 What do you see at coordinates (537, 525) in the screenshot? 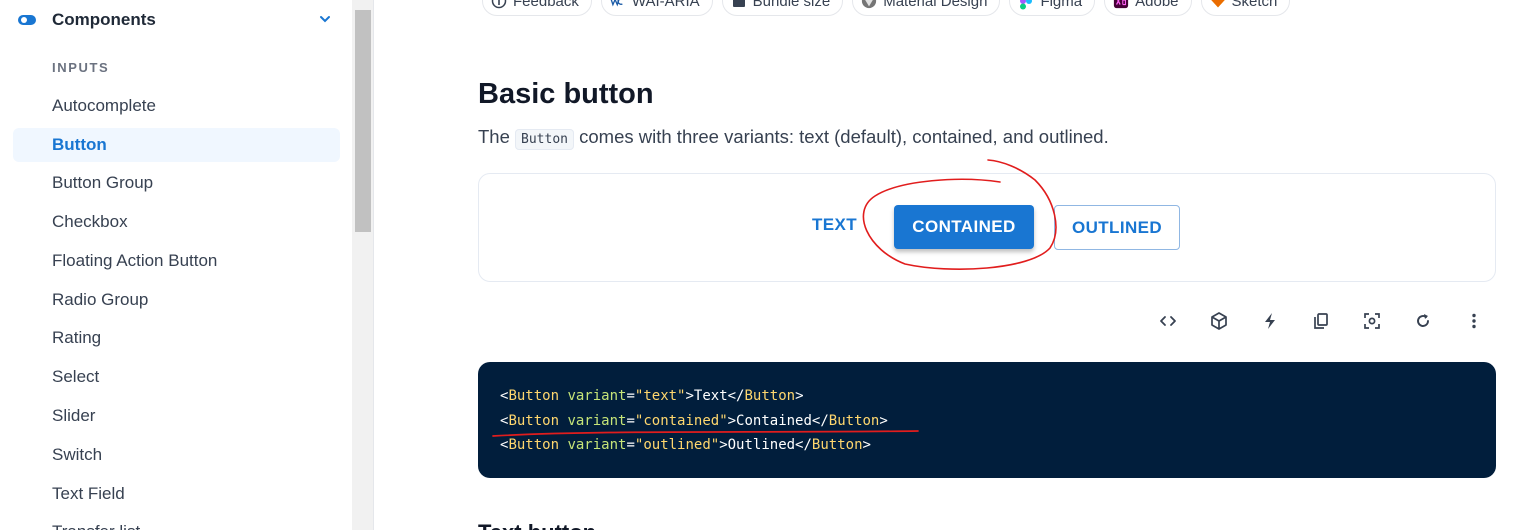
I see `next-section-title: Text button` at bounding box center [537, 525].